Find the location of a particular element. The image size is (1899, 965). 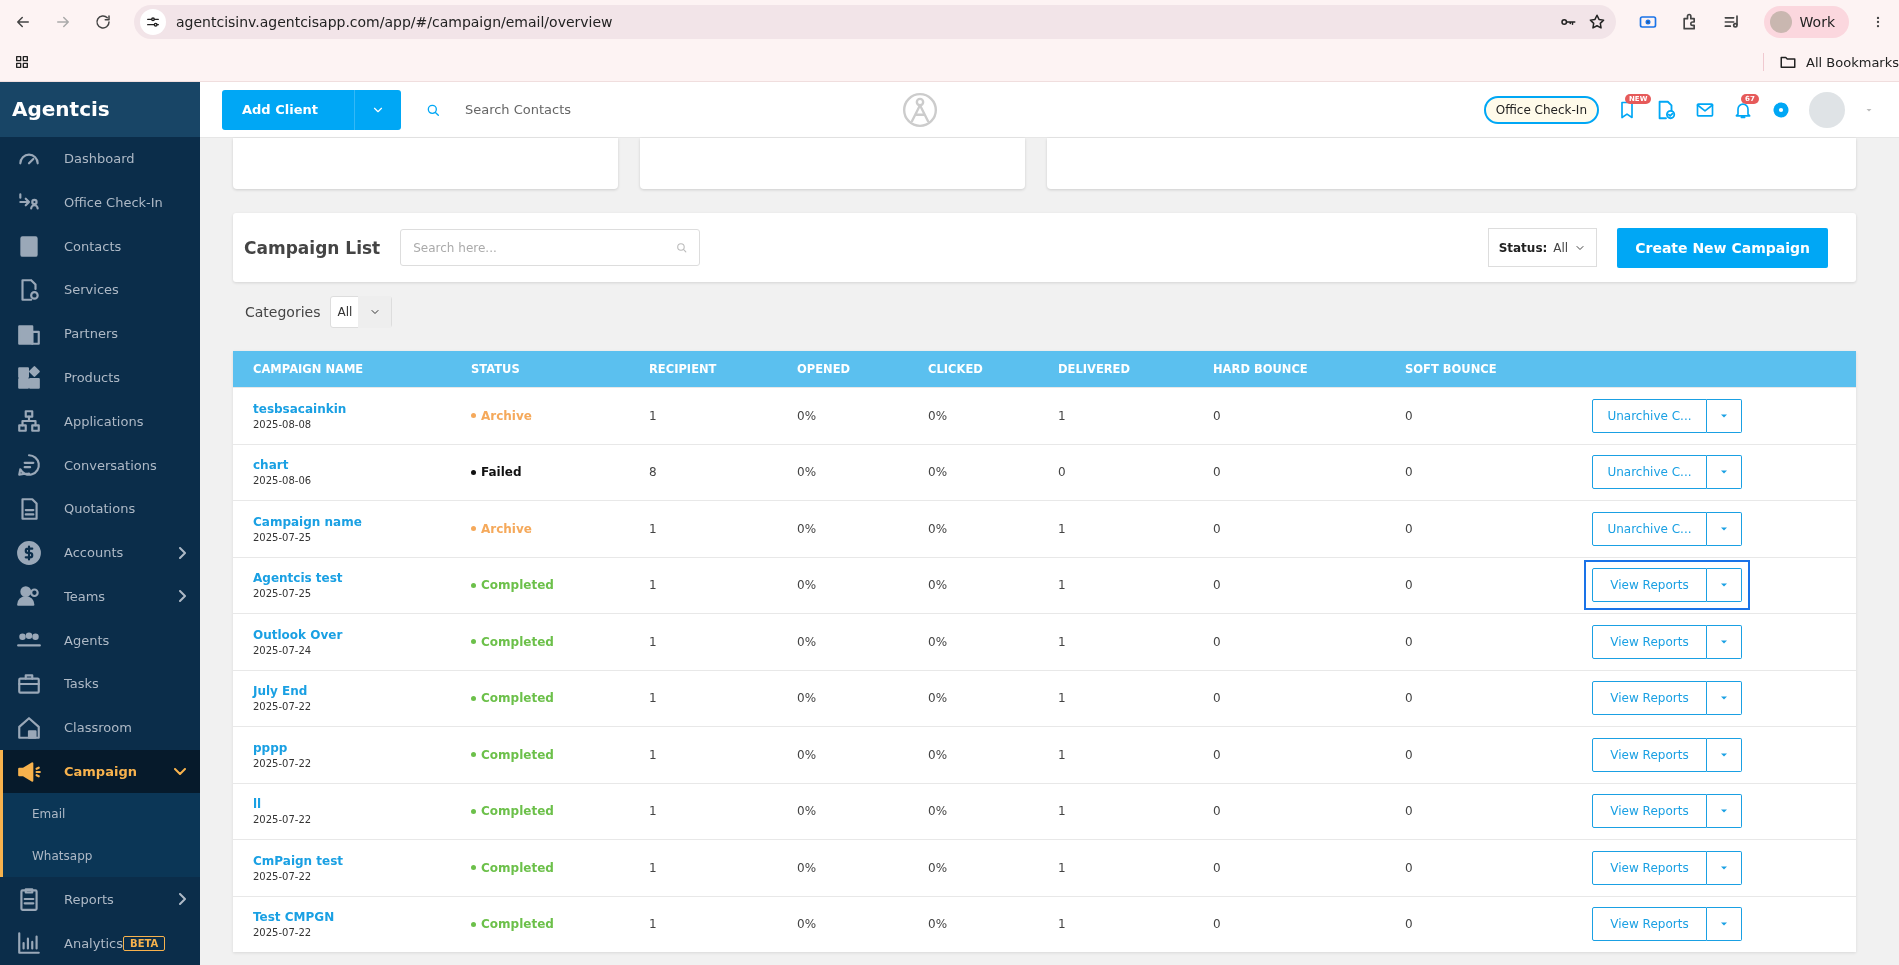

sidebar-item: Quotations is located at coordinates (100, 508).